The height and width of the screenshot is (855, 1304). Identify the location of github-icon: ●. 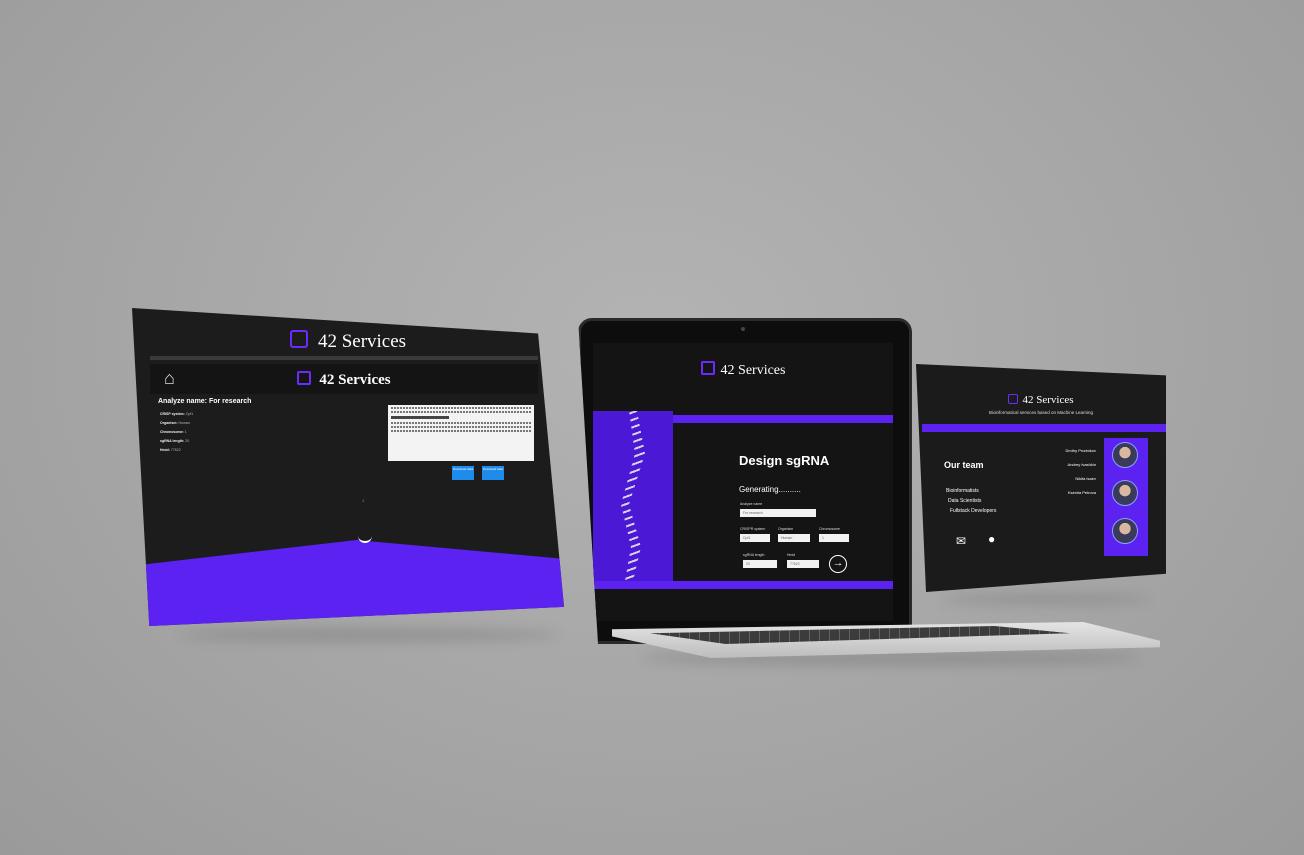
(991, 539).